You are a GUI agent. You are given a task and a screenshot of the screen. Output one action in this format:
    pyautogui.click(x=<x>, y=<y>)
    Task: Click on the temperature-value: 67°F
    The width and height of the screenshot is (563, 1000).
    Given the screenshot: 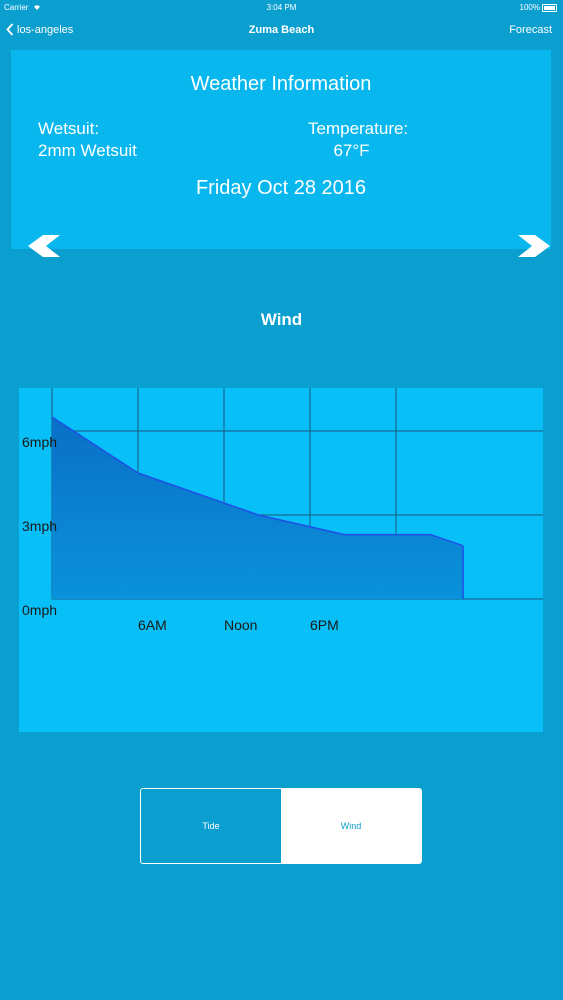 What is the action you would take?
    pyautogui.click(x=351, y=150)
    